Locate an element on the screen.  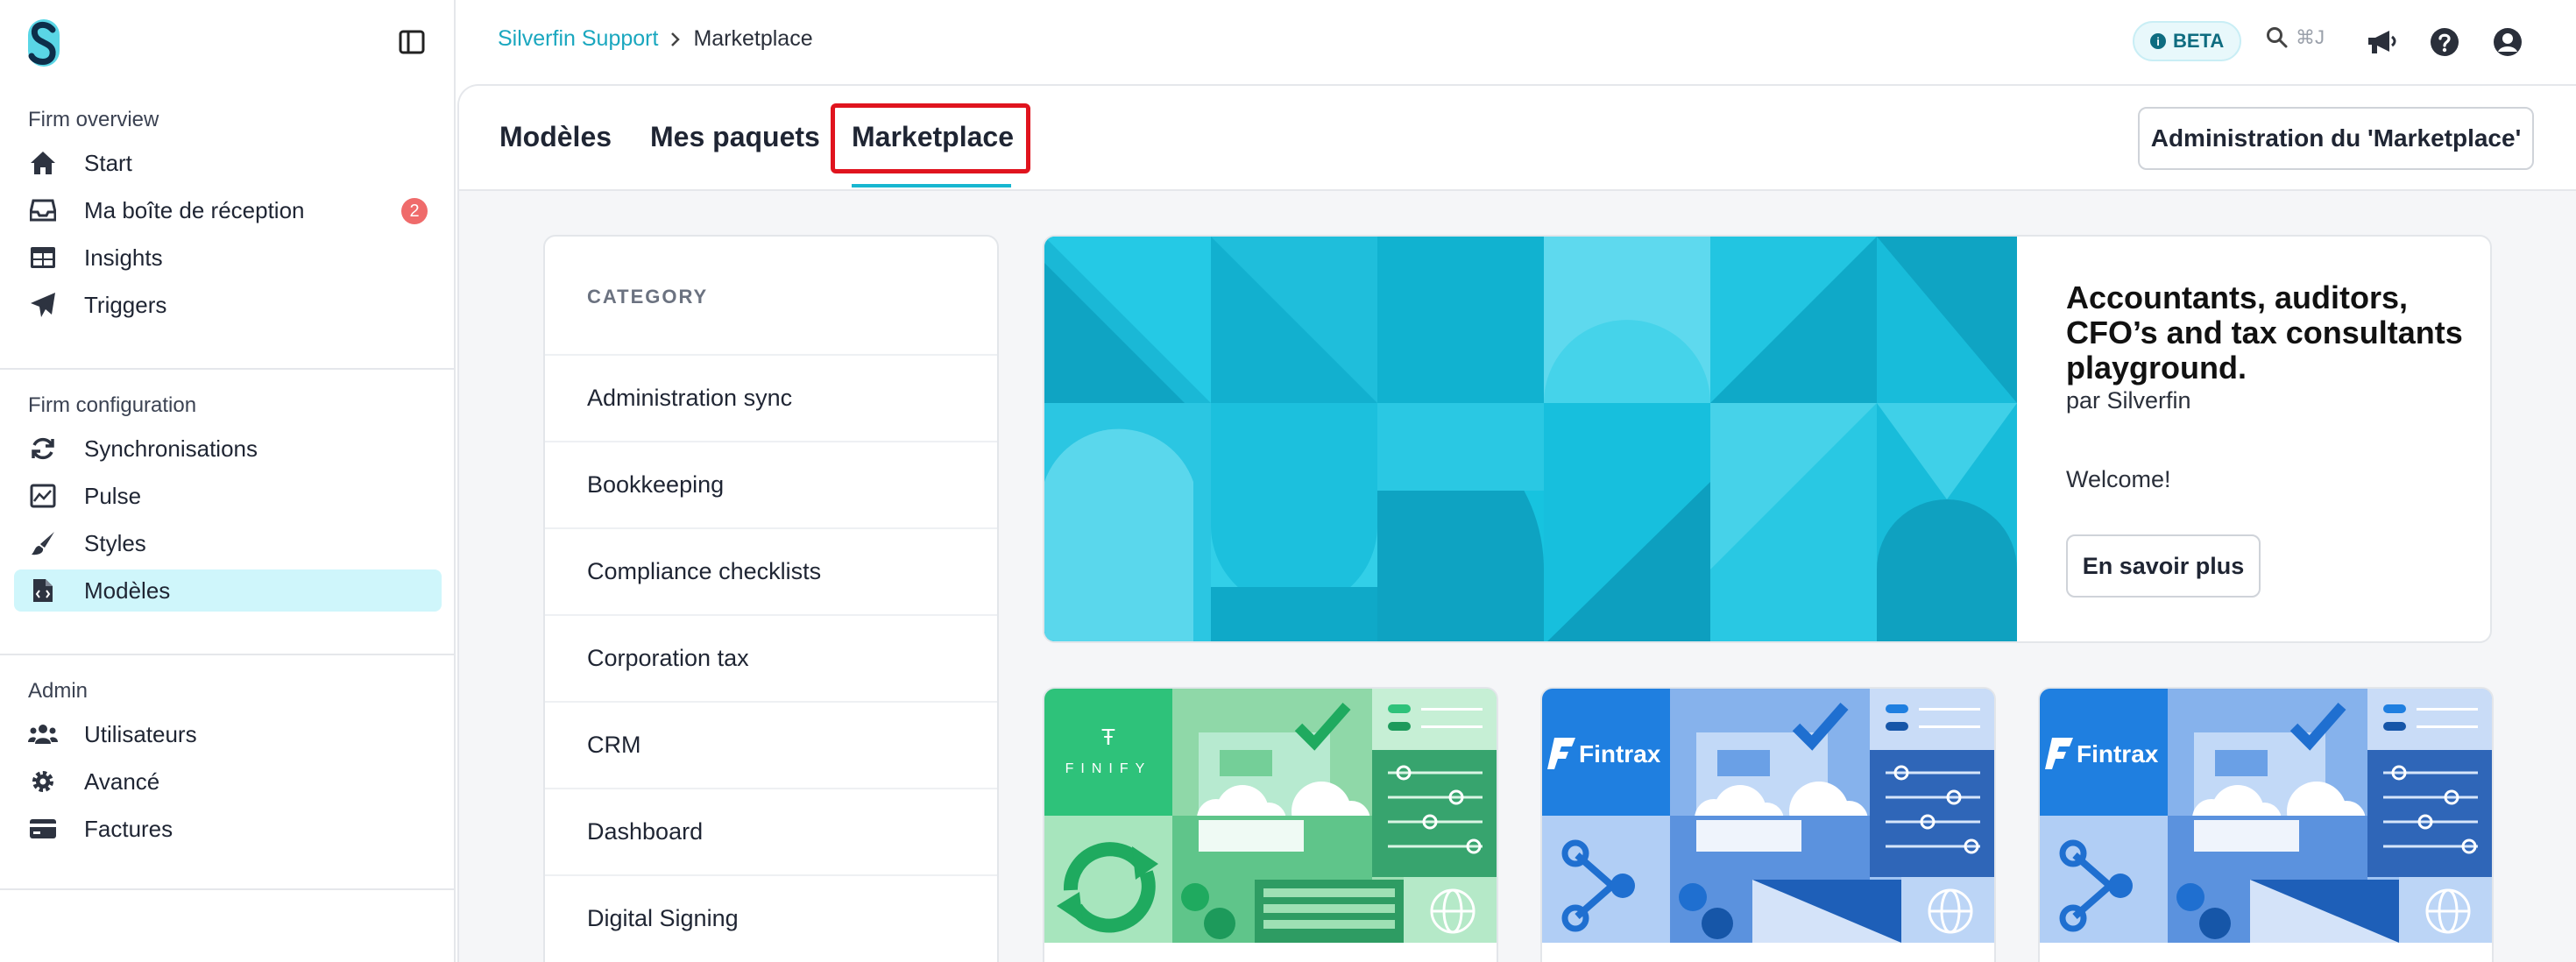
users-icon is located at coordinates (43, 734).